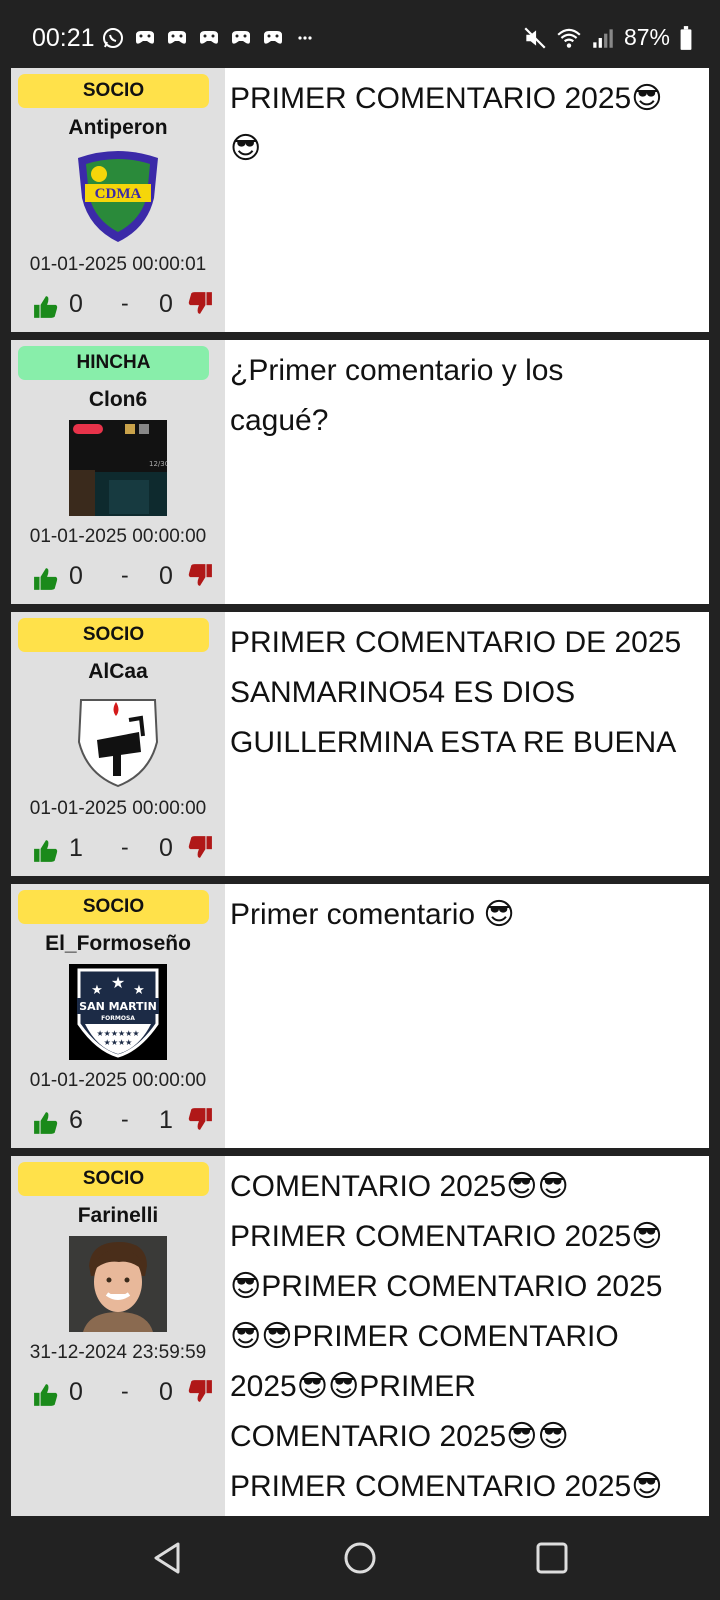 The image size is (720, 1600). What do you see at coordinates (535, 38) in the screenshot?
I see `mute-icon` at bounding box center [535, 38].